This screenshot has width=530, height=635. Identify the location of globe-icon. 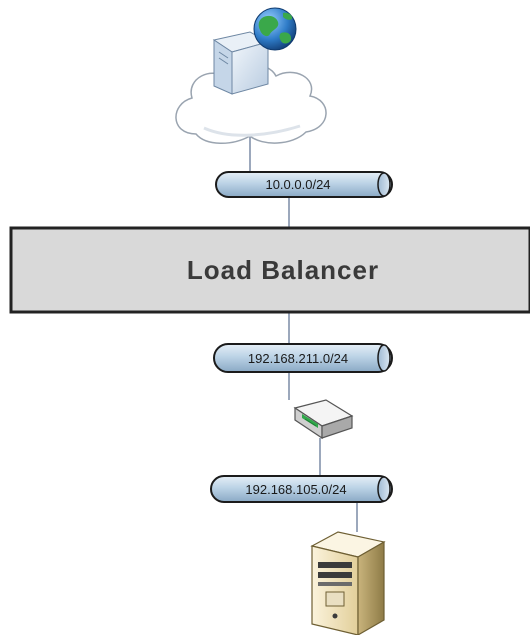
(275, 29).